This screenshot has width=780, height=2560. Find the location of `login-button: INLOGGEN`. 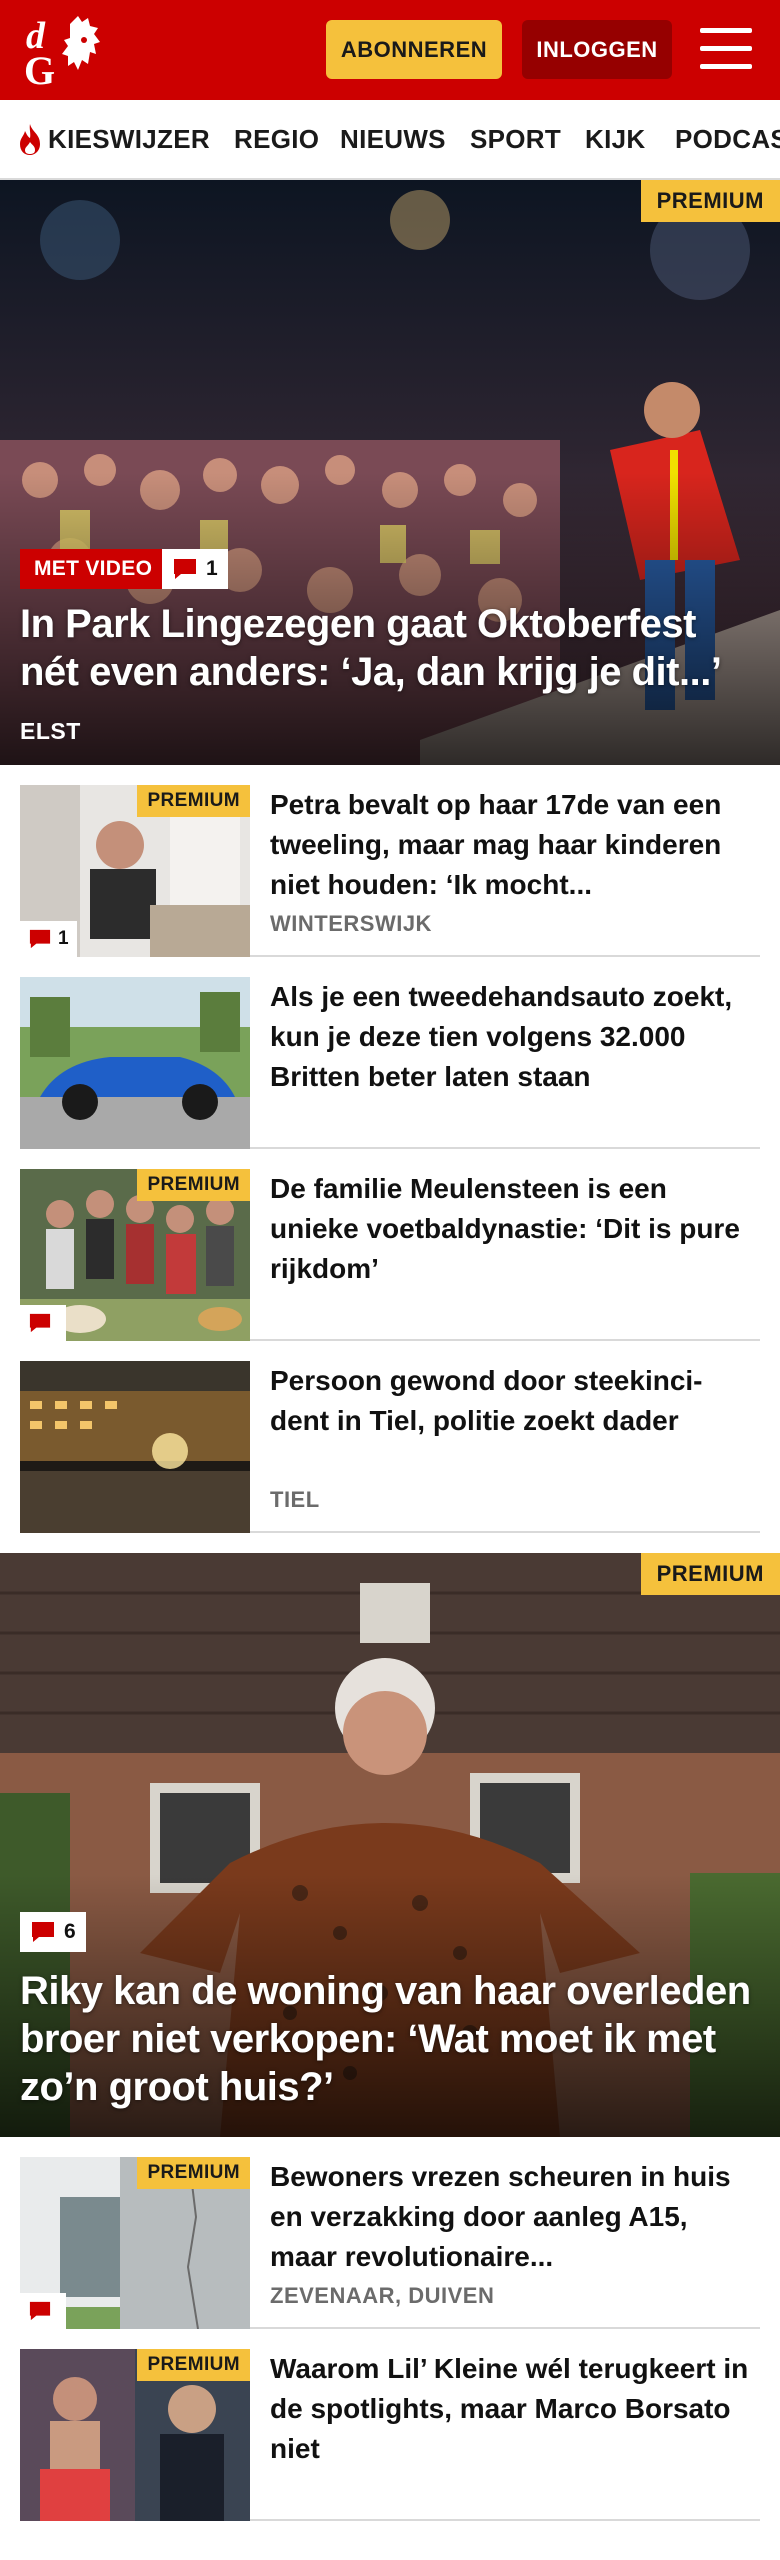

login-button: INLOGGEN is located at coordinates (597, 49).